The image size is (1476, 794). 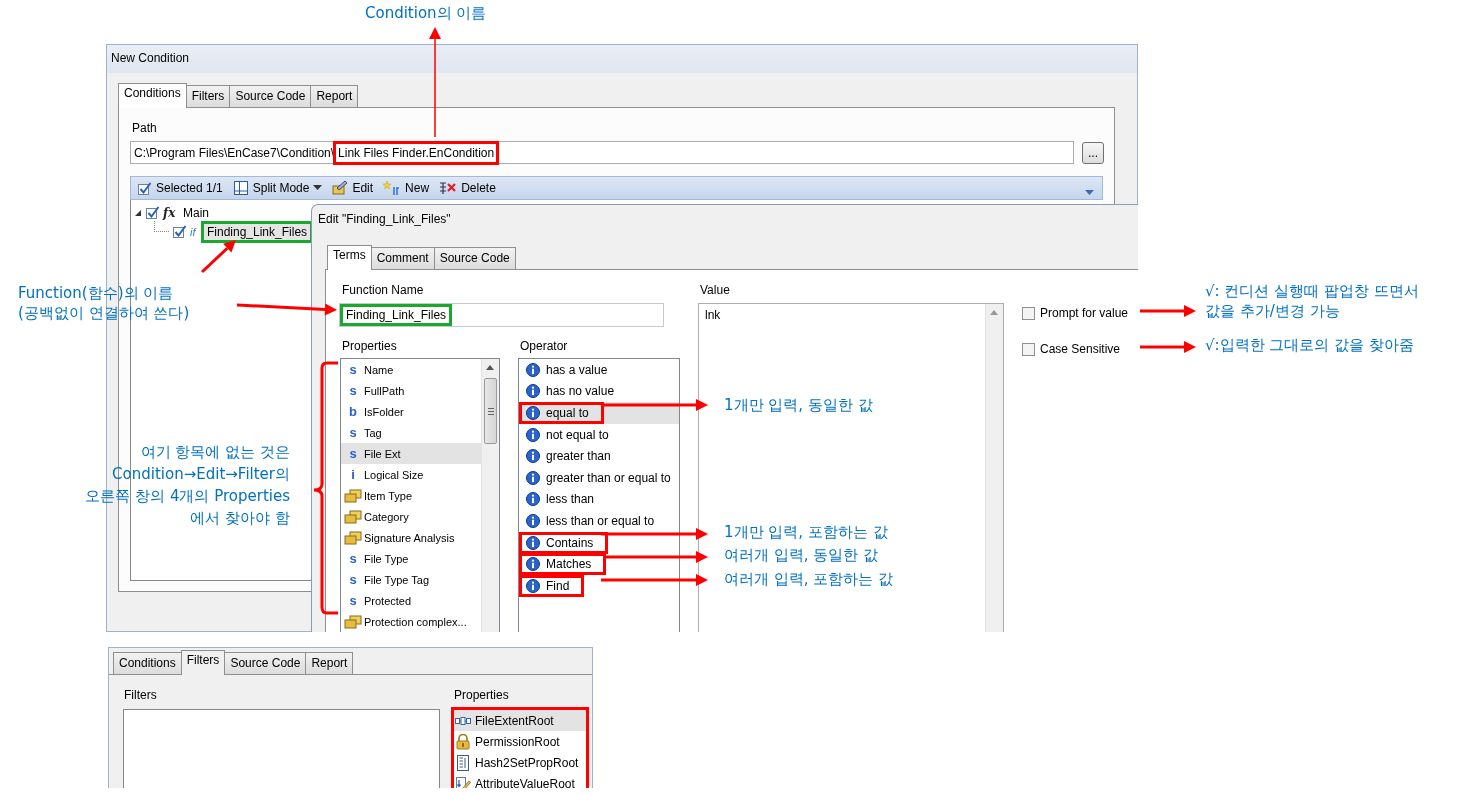 I want to click on property-item: Item Type, so click(x=411, y=495).